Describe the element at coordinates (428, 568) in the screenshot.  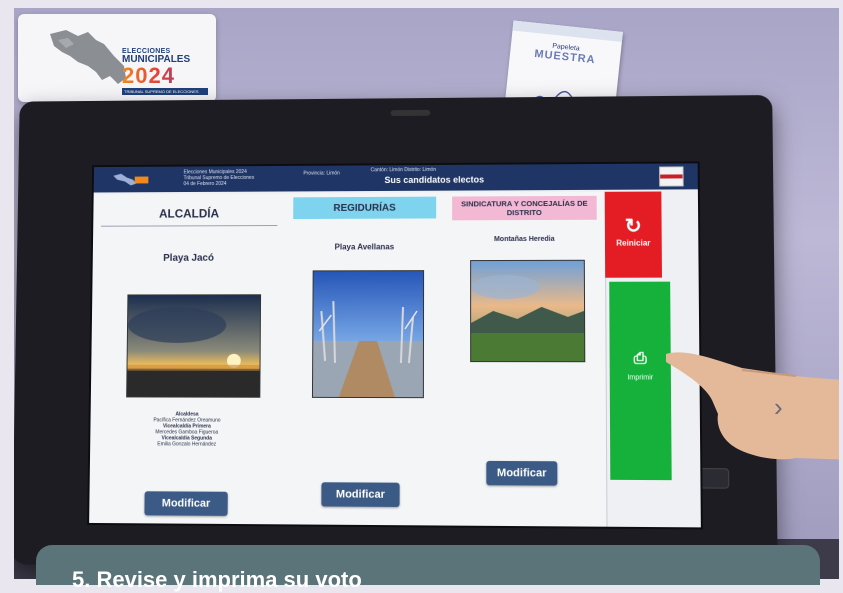
I see `caption-bar: 5. Revise y imprima su voto` at that location.